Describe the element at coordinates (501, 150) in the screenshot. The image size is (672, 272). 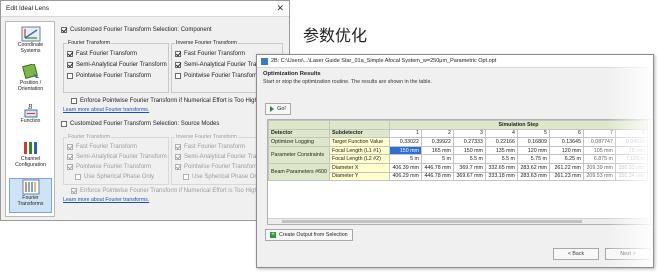
I see `value-cell: 135 mm` at that location.